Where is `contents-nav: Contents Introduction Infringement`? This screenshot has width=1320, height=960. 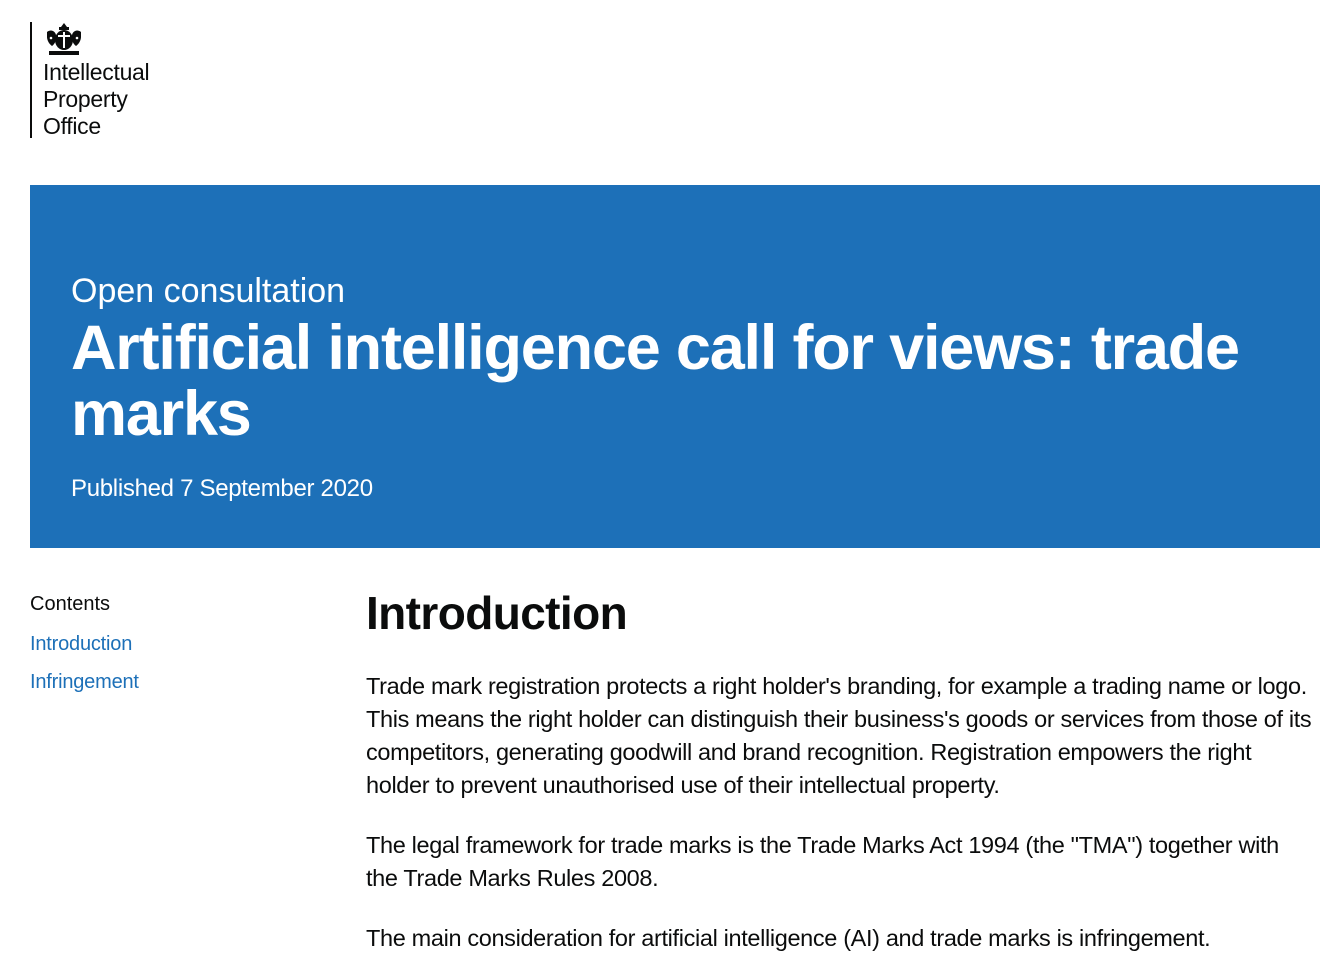
contents-nav: Contents Introduction Infringement is located at coordinates (160, 648).